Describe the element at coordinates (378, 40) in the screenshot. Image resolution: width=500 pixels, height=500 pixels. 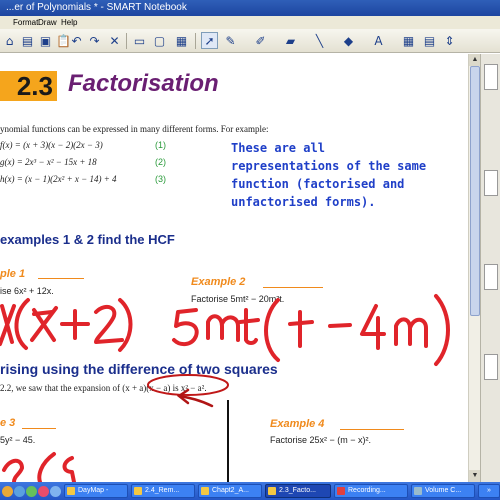
I see `text-icon: A` at that location.